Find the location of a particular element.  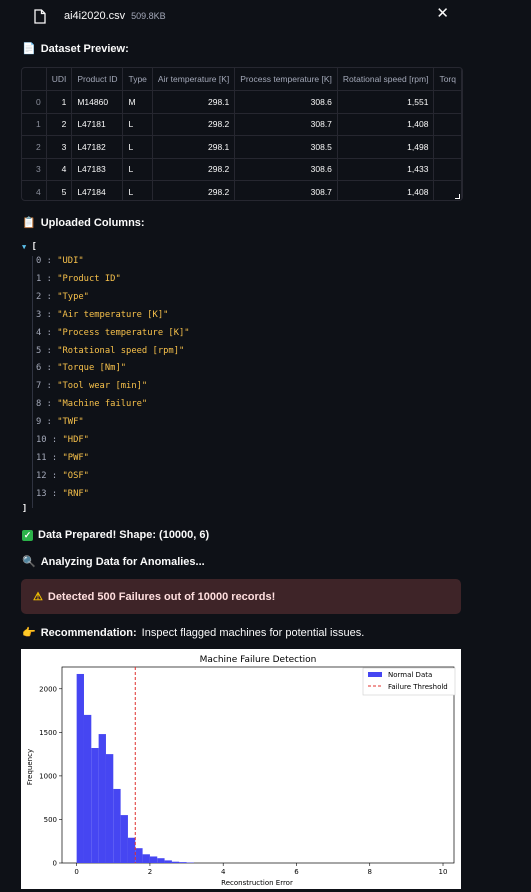

table-cell: 1,433 is located at coordinates (385, 169).